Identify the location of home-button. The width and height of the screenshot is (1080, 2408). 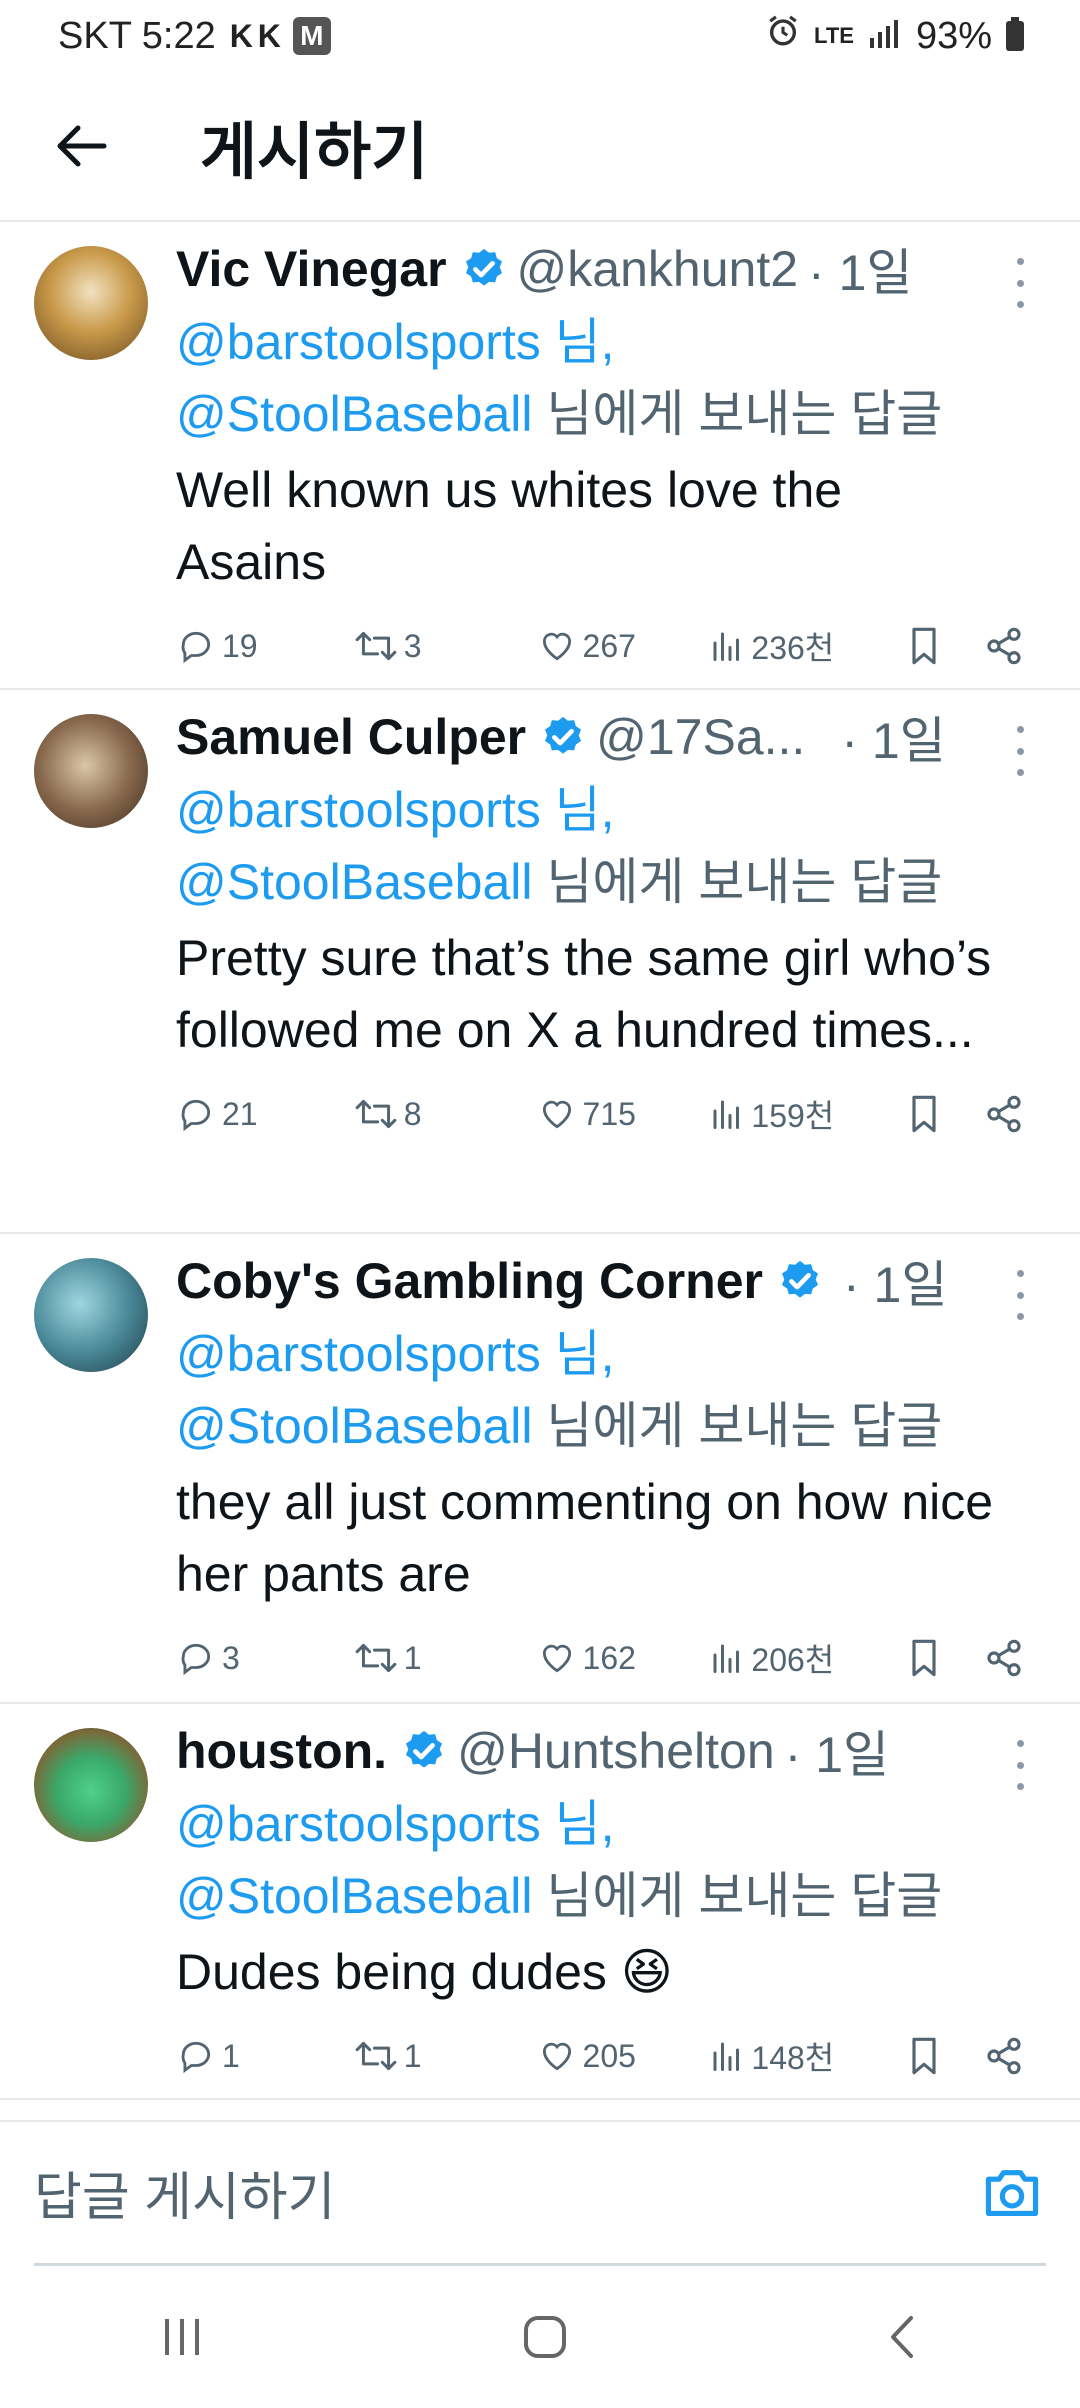
(545, 2339).